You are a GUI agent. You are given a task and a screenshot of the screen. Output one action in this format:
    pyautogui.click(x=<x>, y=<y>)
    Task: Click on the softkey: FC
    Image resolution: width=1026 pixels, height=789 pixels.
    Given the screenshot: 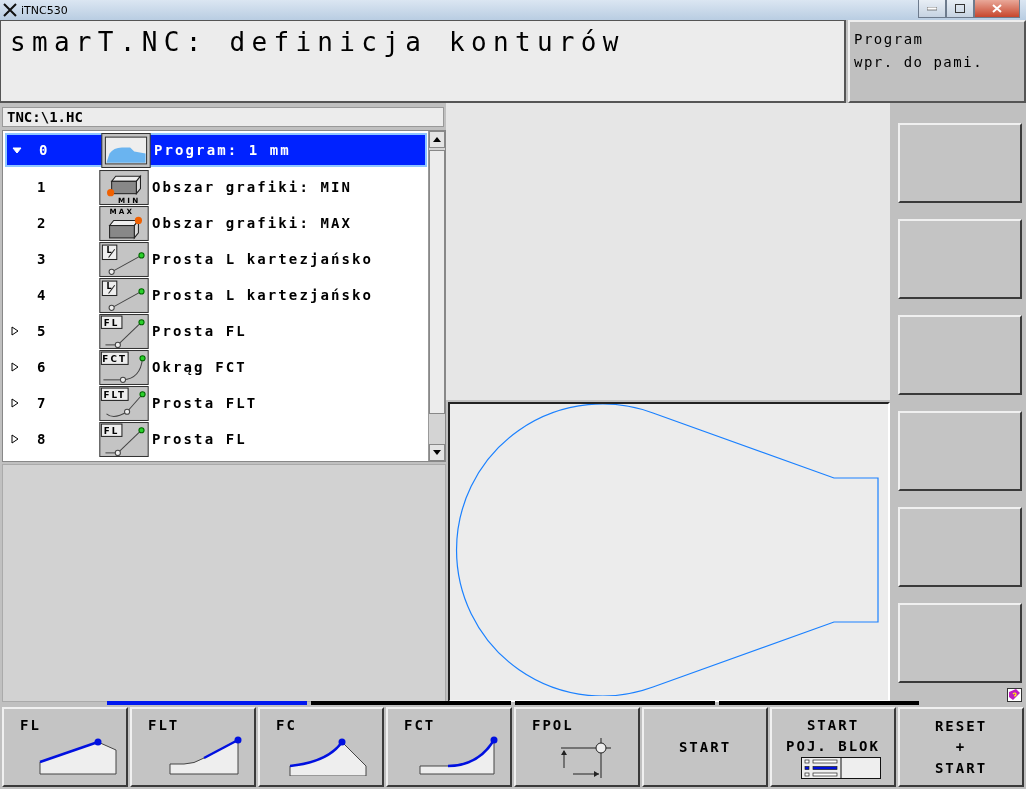 What is the action you would take?
    pyautogui.click(x=321, y=747)
    